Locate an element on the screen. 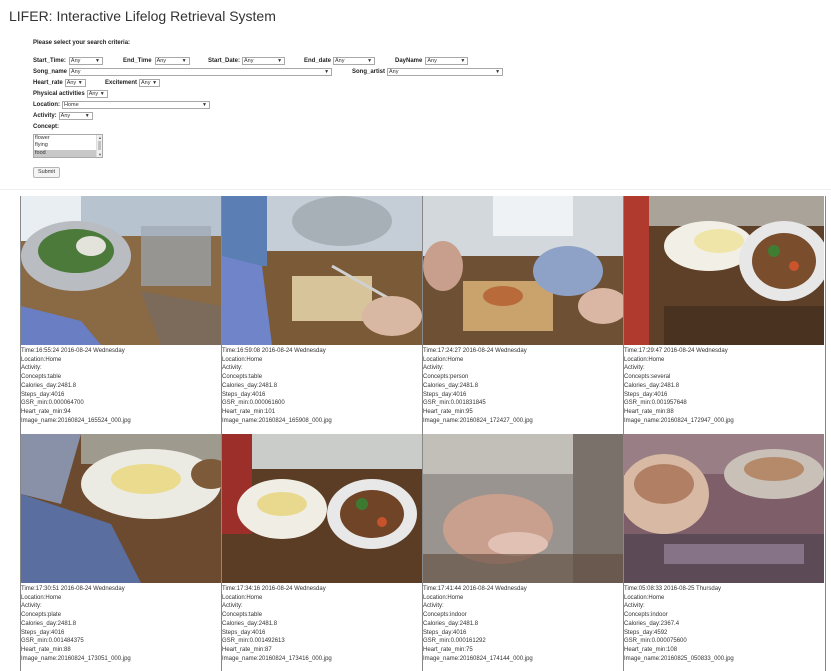 The image size is (831, 671). location-select: Home ▼ is located at coordinates (136, 105).